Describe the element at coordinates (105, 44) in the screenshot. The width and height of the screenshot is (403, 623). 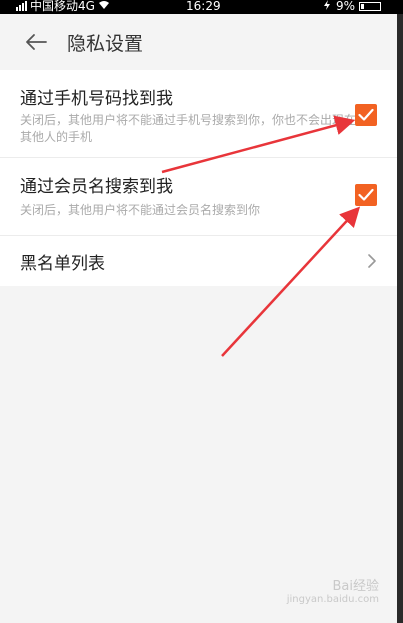
I see `page-title: 隐私设置` at that location.